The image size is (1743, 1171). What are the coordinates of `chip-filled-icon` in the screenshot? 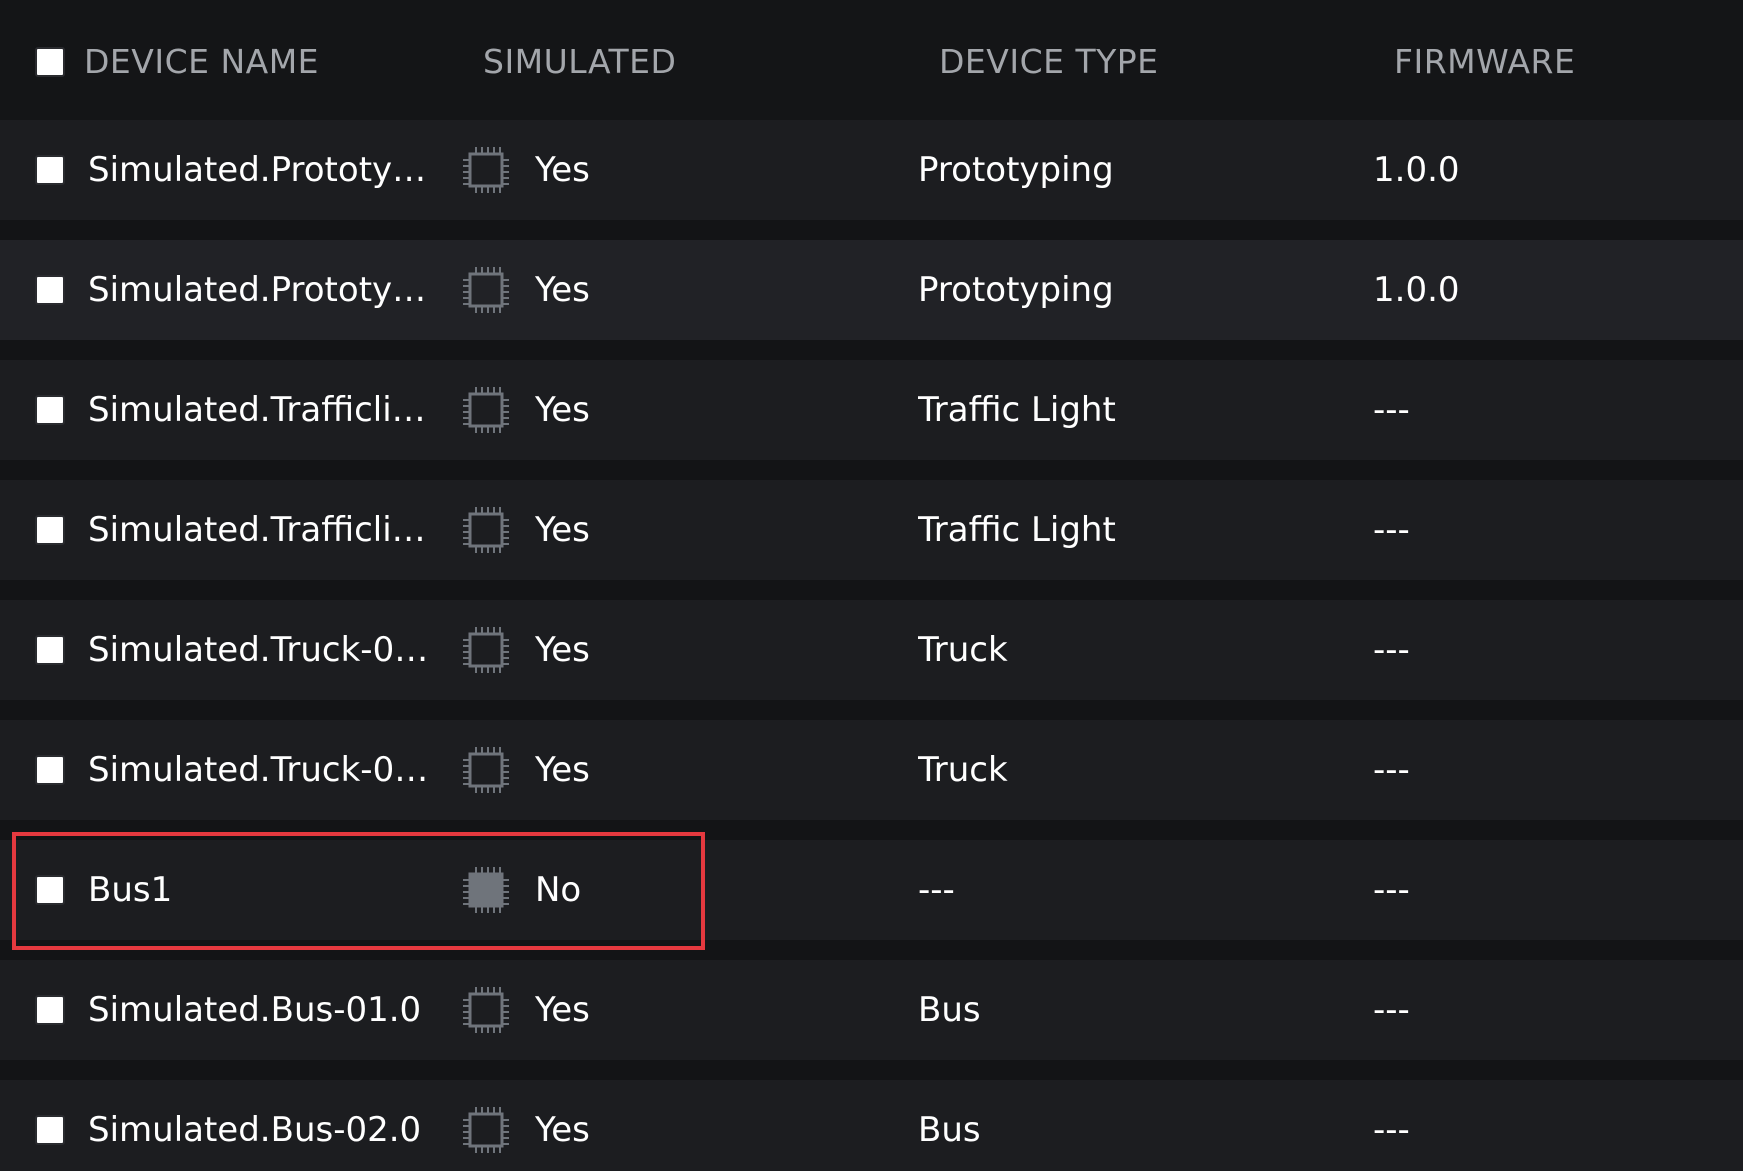 It's located at (486, 890).